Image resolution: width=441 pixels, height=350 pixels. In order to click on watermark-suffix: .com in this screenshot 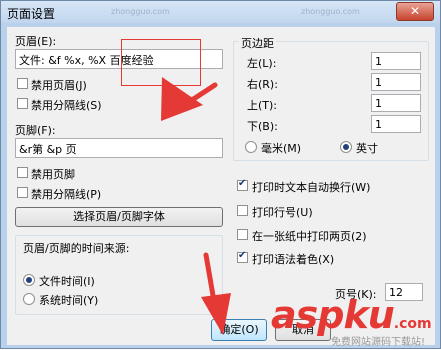, I will do `click(412, 324)`.